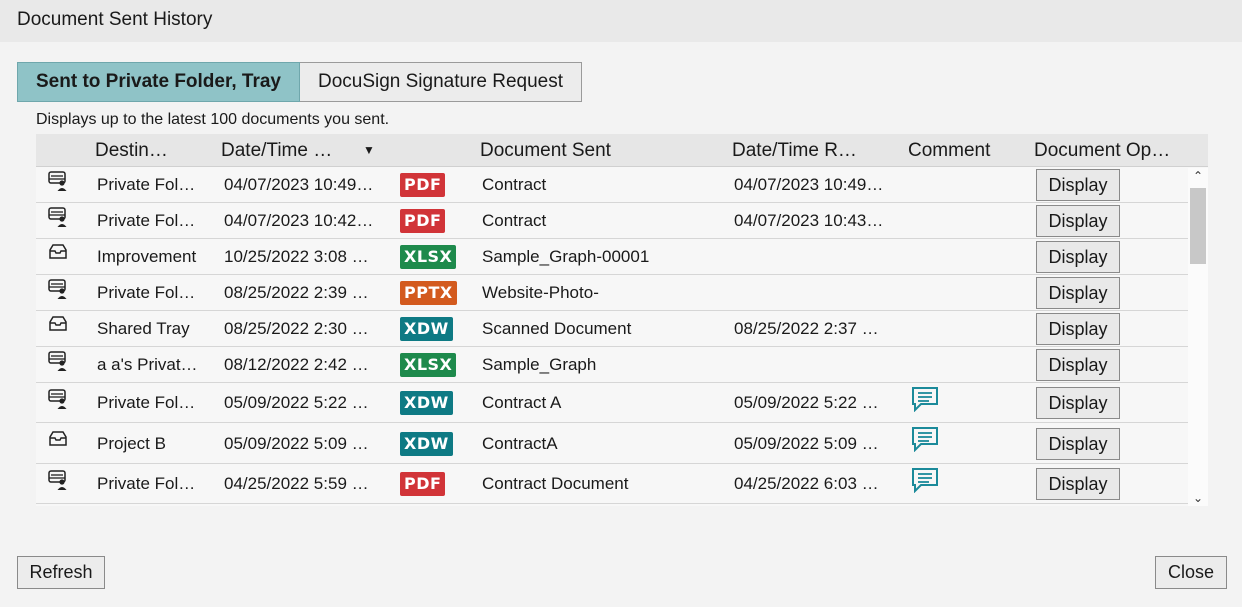 This screenshot has width=1242, height=607. Describe the element at coordinates (304, 505) in the screenshot. I see `date-sent-cell` at that location.